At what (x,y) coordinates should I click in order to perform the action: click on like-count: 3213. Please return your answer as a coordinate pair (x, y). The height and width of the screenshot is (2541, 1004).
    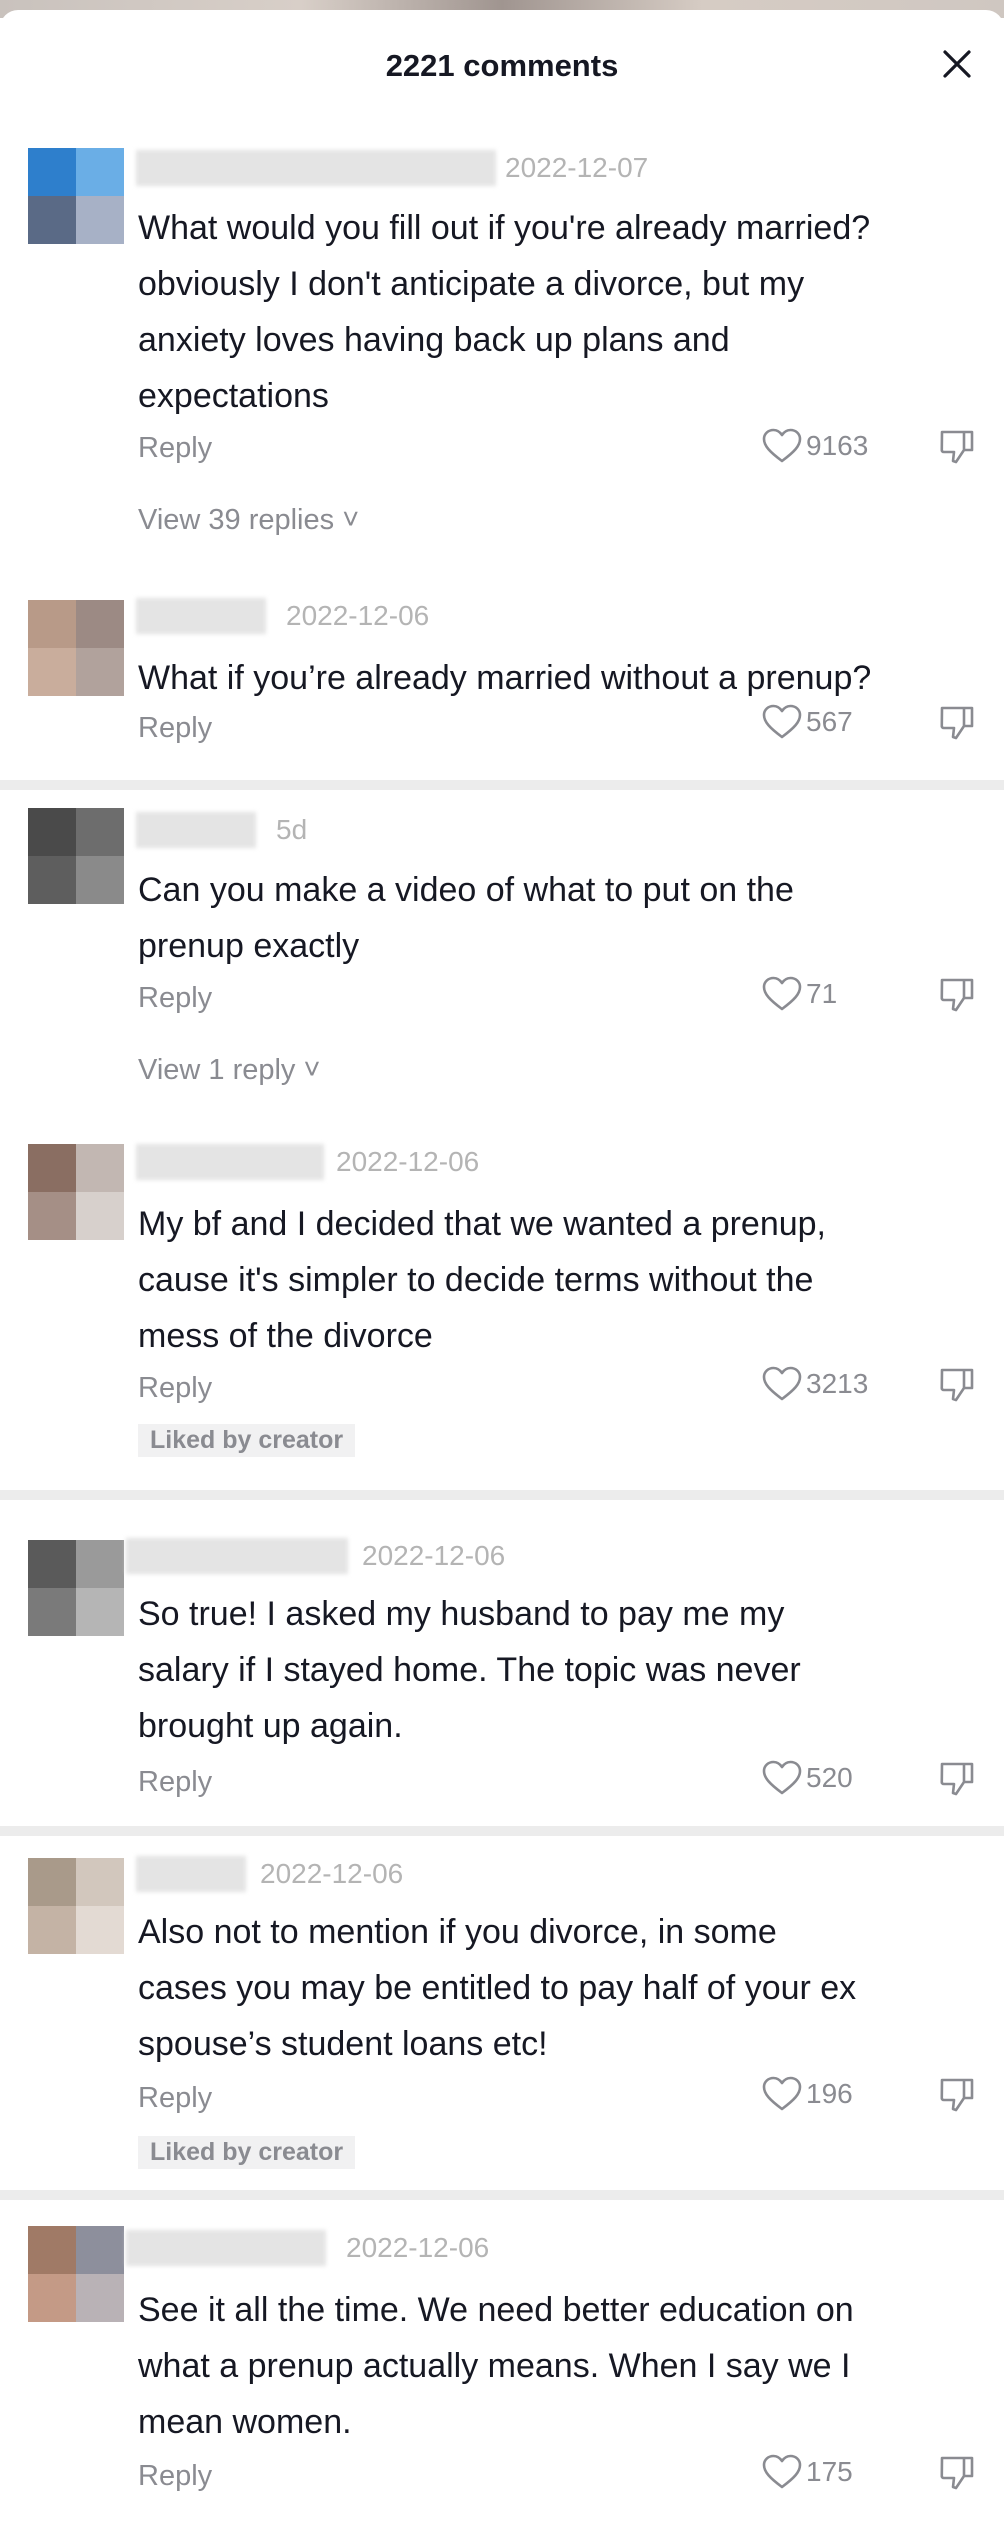
    Looking at the image, I should click on (837, 1383).